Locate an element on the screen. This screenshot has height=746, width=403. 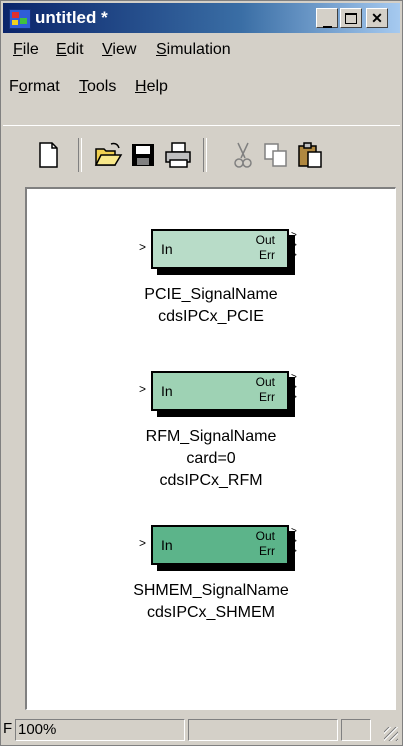
paste-button is located at coordinates (310, 155).